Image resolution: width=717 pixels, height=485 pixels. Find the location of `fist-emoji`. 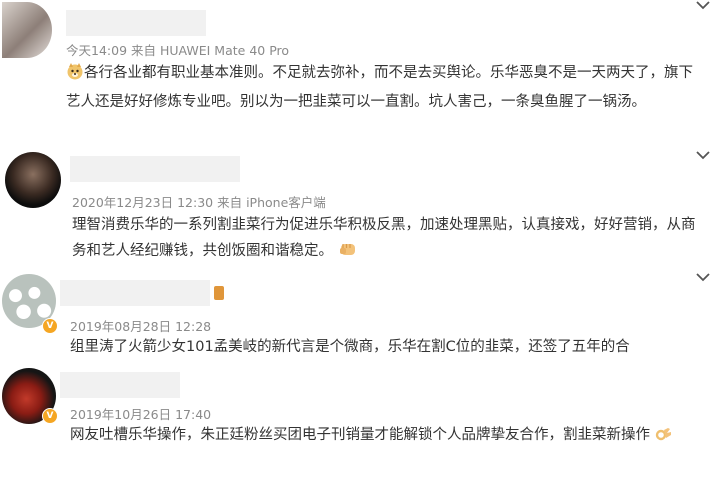

fist-emoji is located at coordinates (348, 253).